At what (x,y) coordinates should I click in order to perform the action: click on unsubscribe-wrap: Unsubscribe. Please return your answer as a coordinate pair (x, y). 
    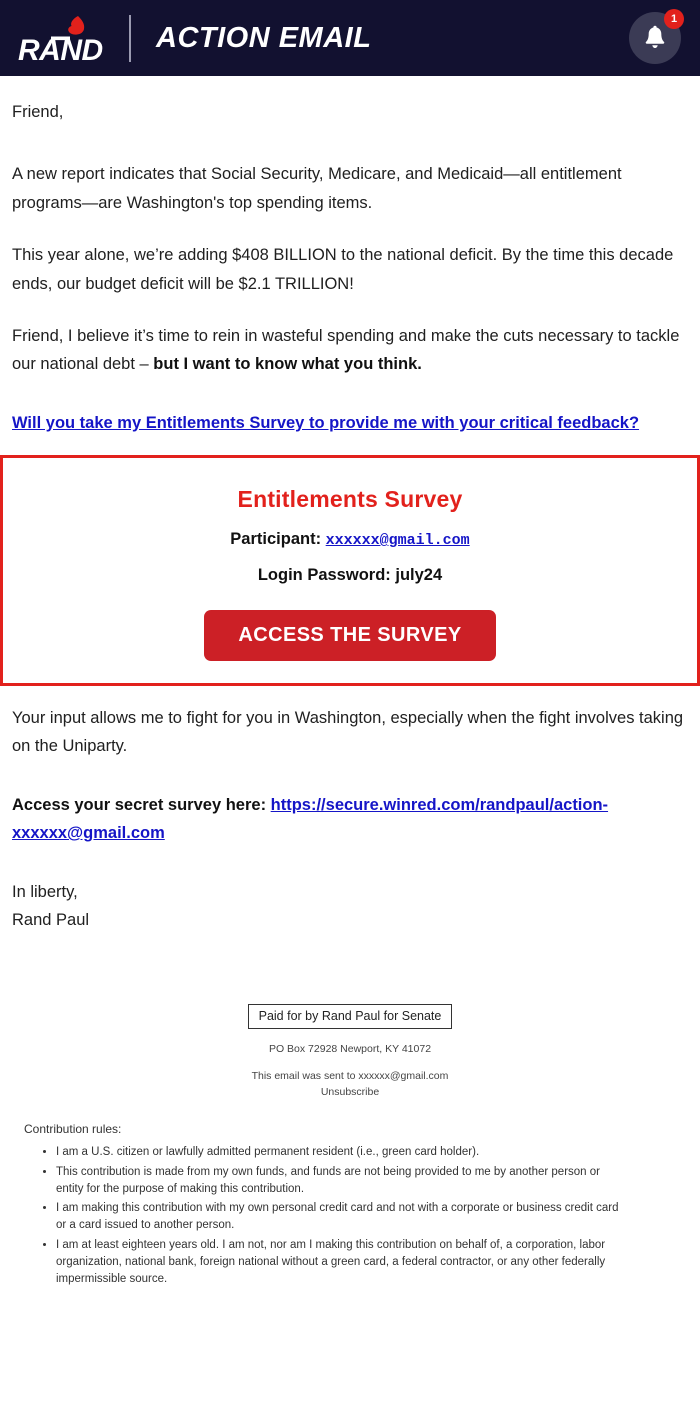
    Looking at the image, I should click on (350, 1091).